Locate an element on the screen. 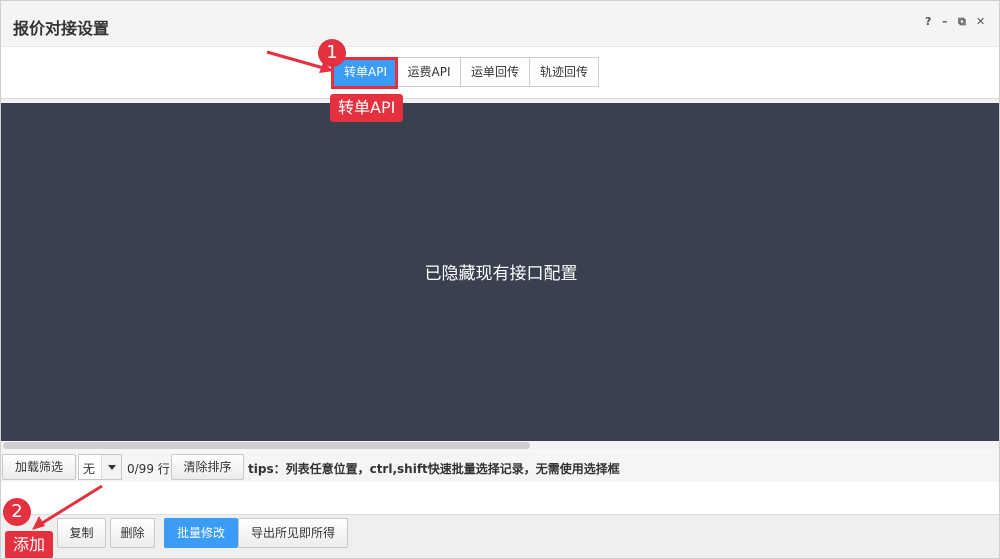 This screenshot has height=559, width=1000. load-filter-button: 加载筛选 is located at coordinates (39, 467).